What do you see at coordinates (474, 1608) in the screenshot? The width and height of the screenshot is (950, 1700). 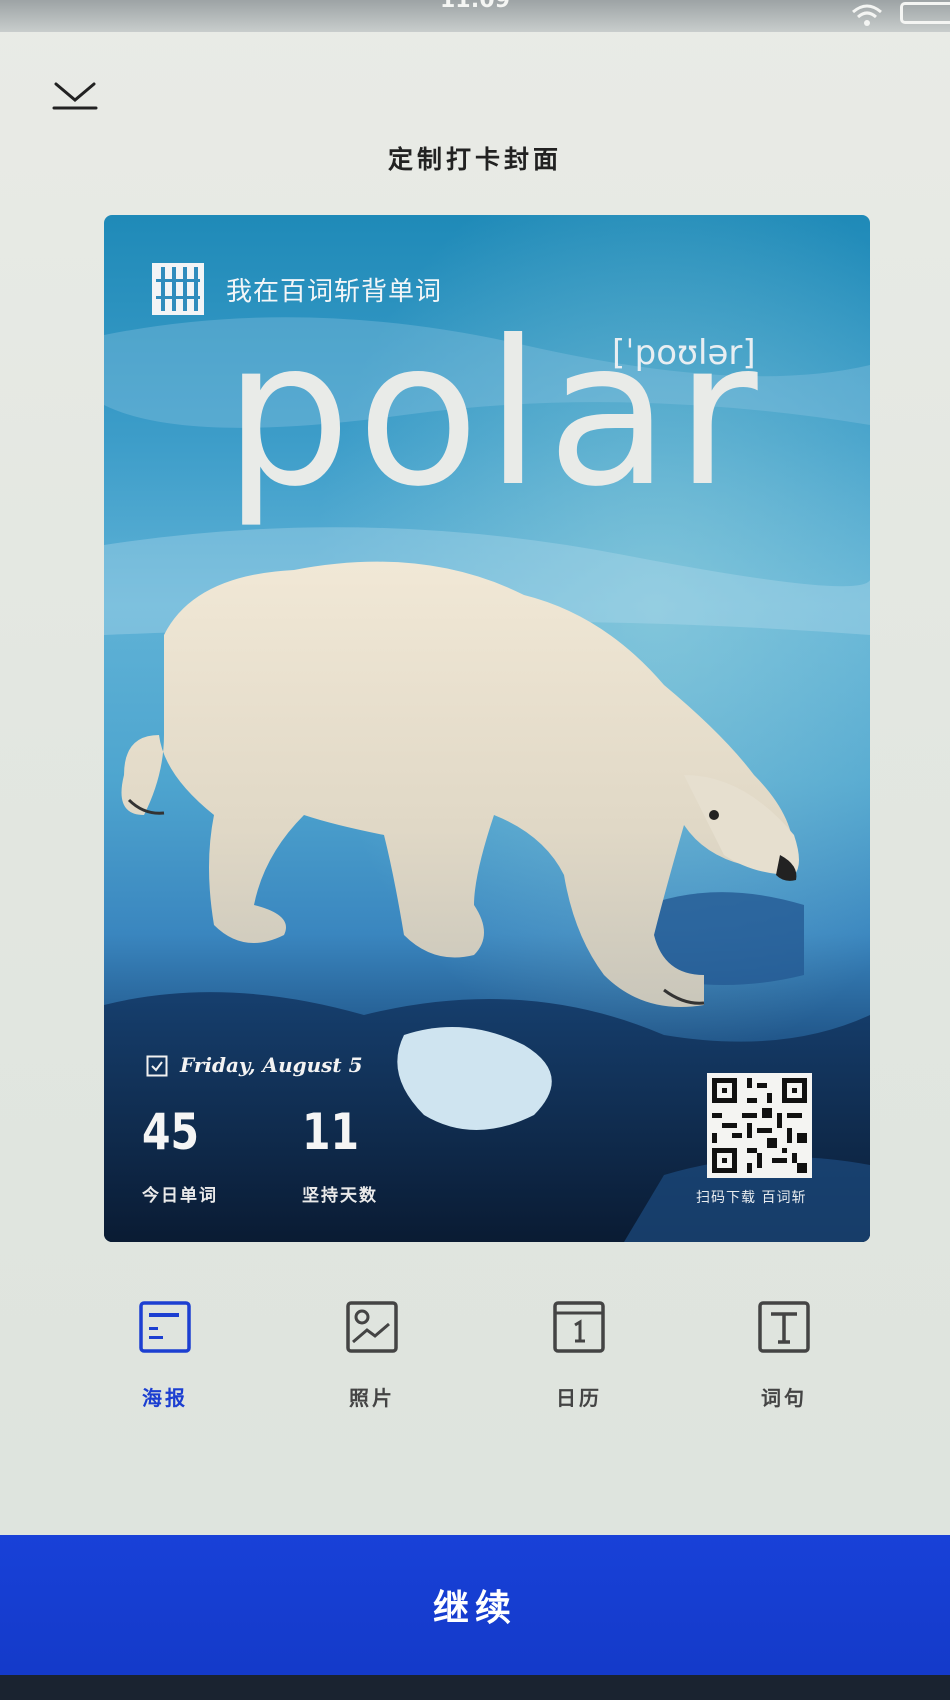 I see `continue-label: 继续` at bounding box center [474, 1608].